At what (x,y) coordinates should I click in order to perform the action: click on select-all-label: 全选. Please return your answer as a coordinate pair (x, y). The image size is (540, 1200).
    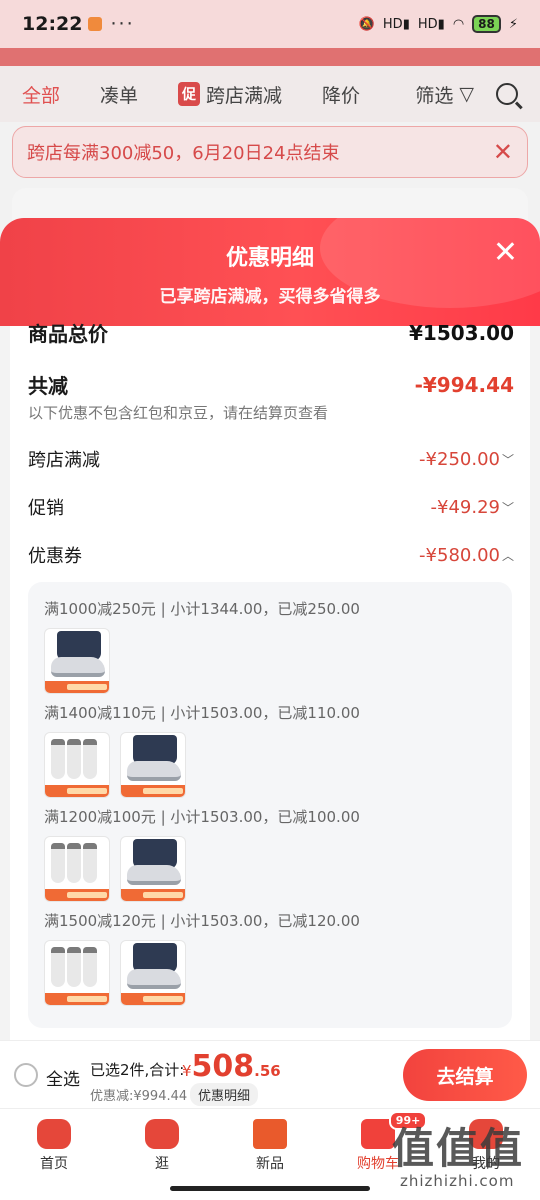
    Looking at the image, I should click on (63, 1077).